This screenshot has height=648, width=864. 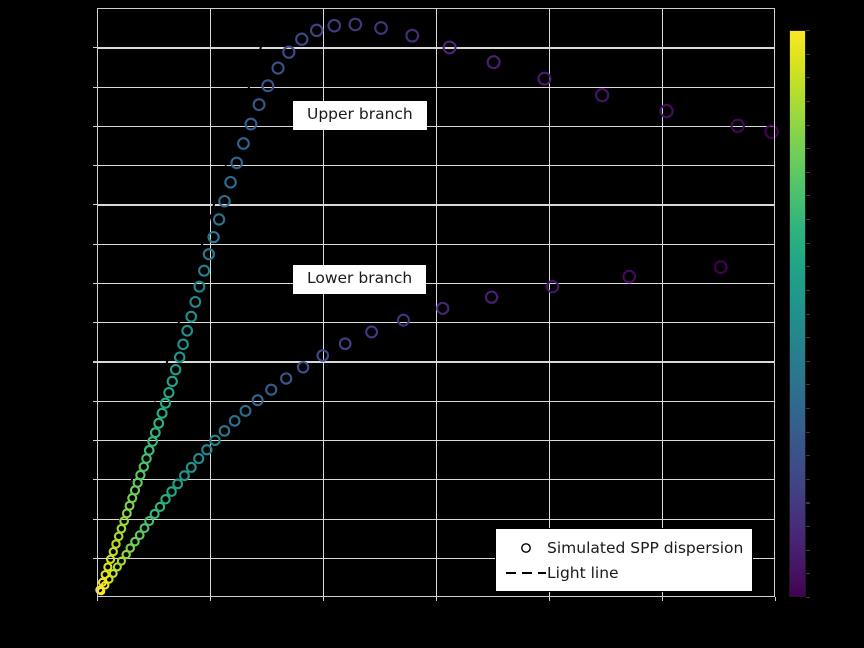 I want to click on legend-box: Simulated SPP dispersion Light line, so click(x=624, y=560).